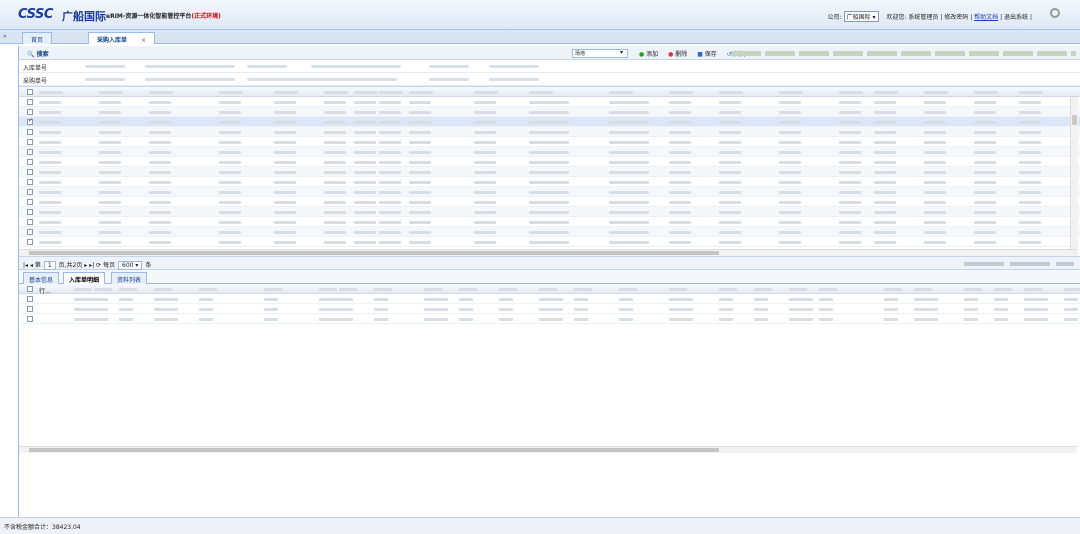  Describe the element at coordinates (679, 54) in the screenshot. I see `delete-button: ● 删除` at that location.